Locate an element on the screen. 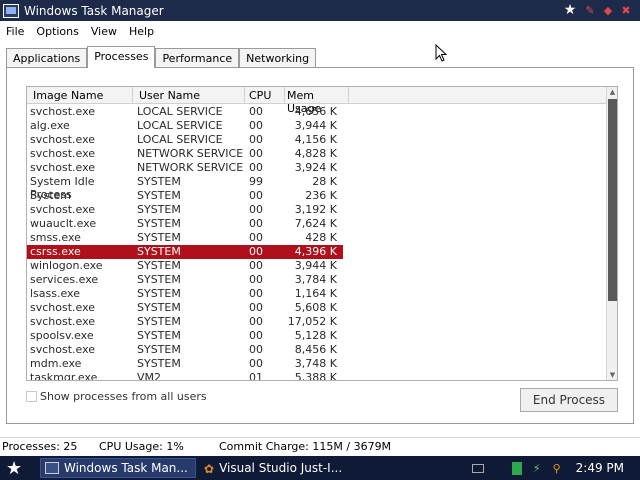 This screenshot has width=640, height=480. table-row: csrss.exe SYSTEM 00 4,396 K is located at coordinates (185, 252).